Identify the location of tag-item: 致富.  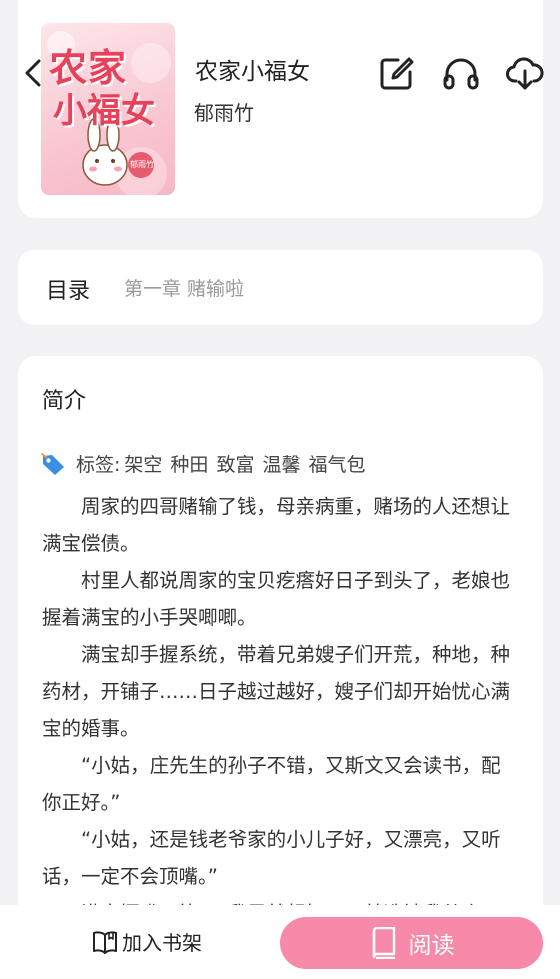
(235, 463).